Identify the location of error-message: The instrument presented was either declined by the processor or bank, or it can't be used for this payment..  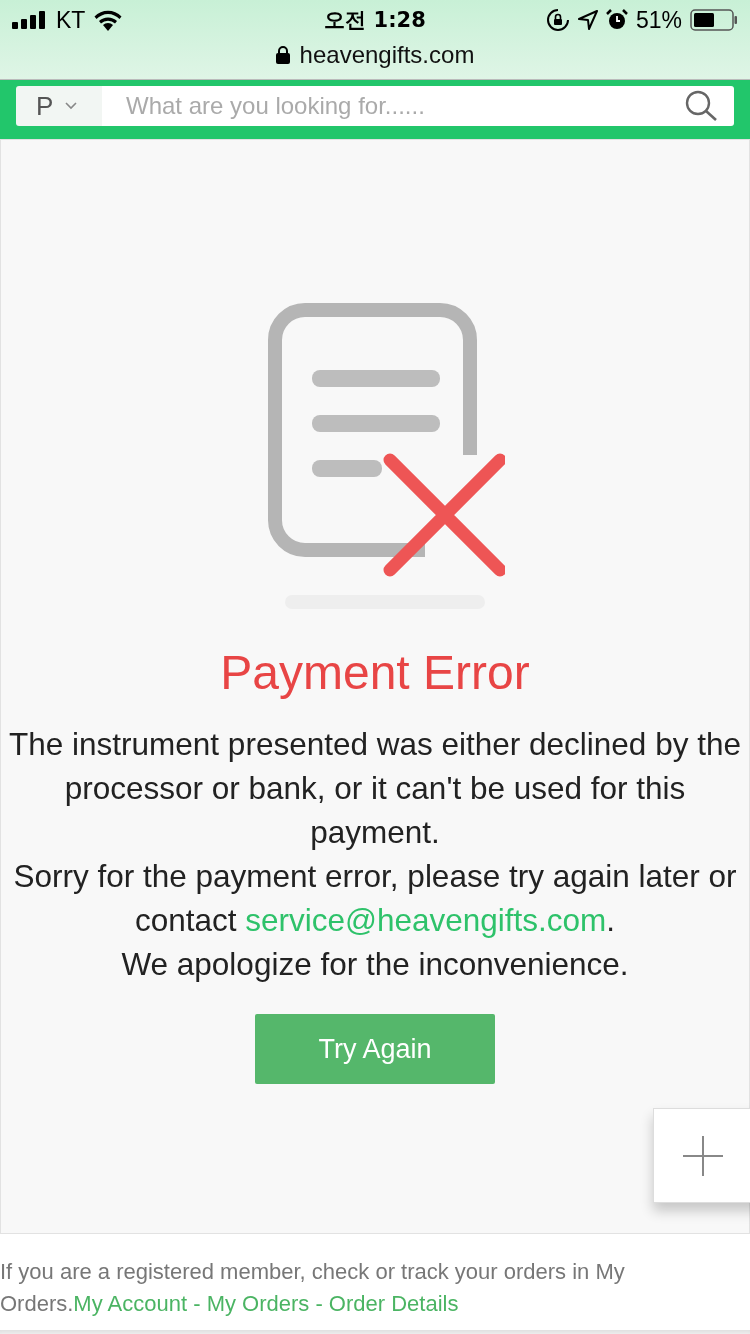
(375, 788).